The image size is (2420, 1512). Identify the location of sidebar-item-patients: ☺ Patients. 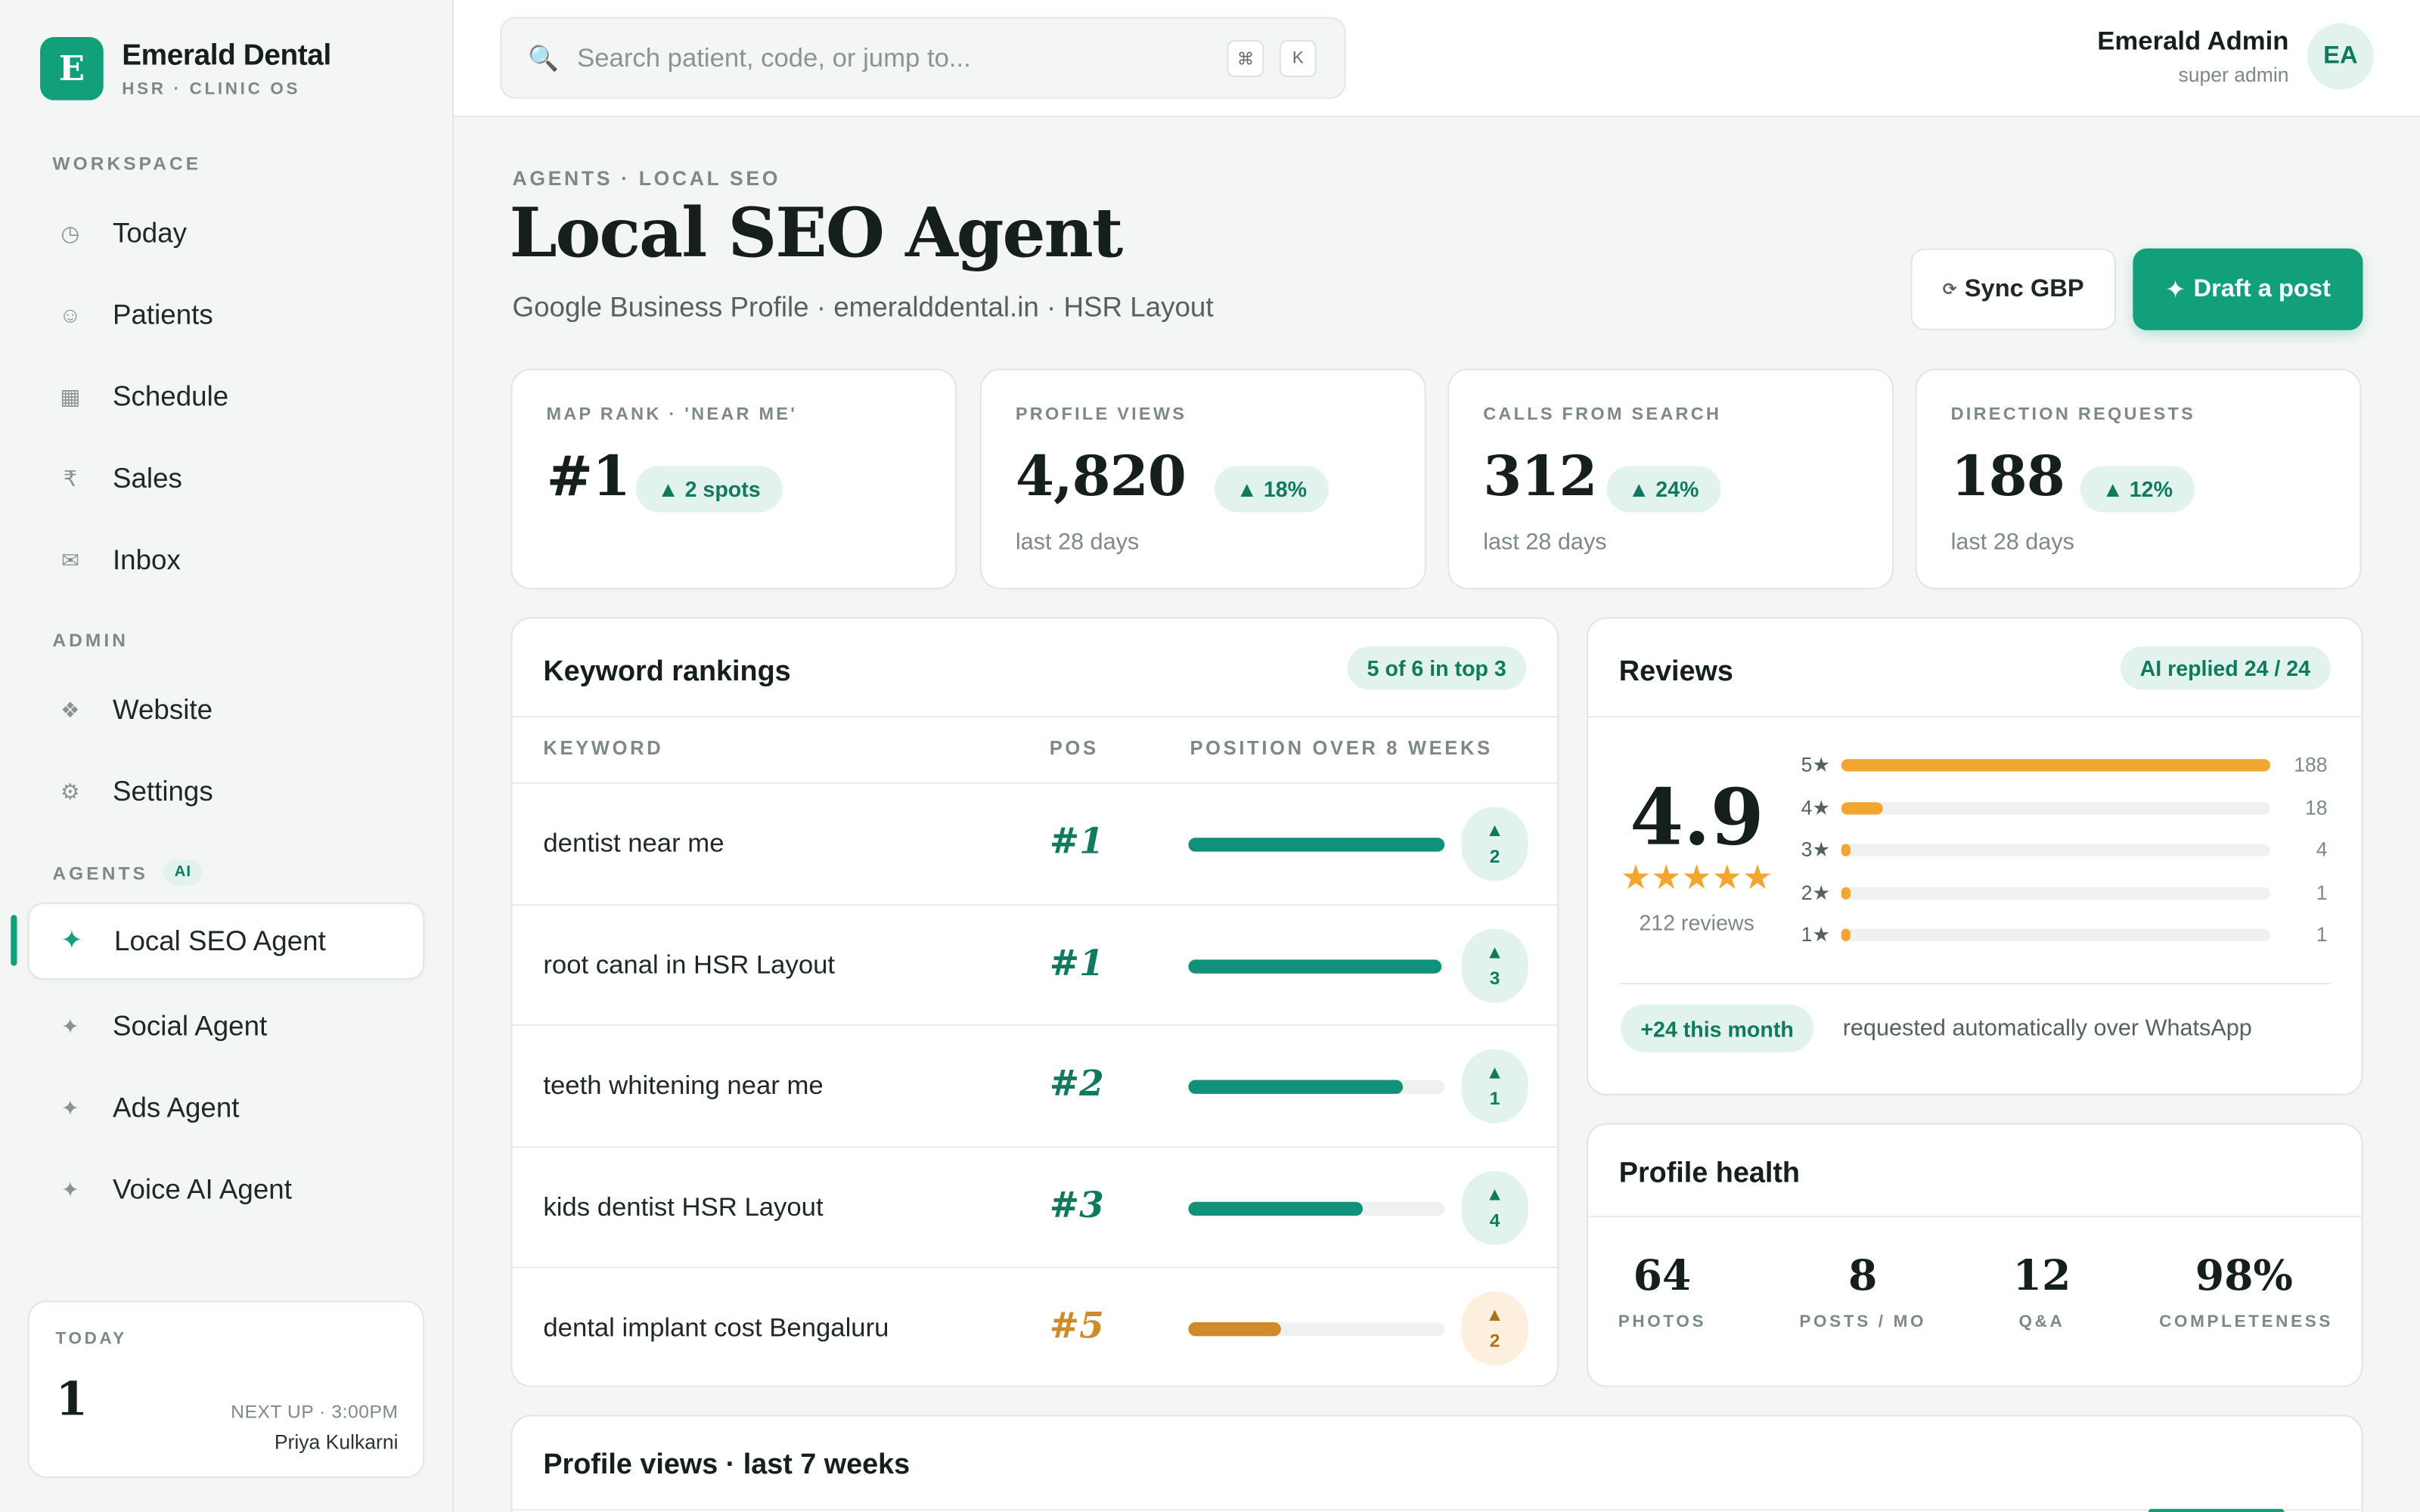
(226, 315).